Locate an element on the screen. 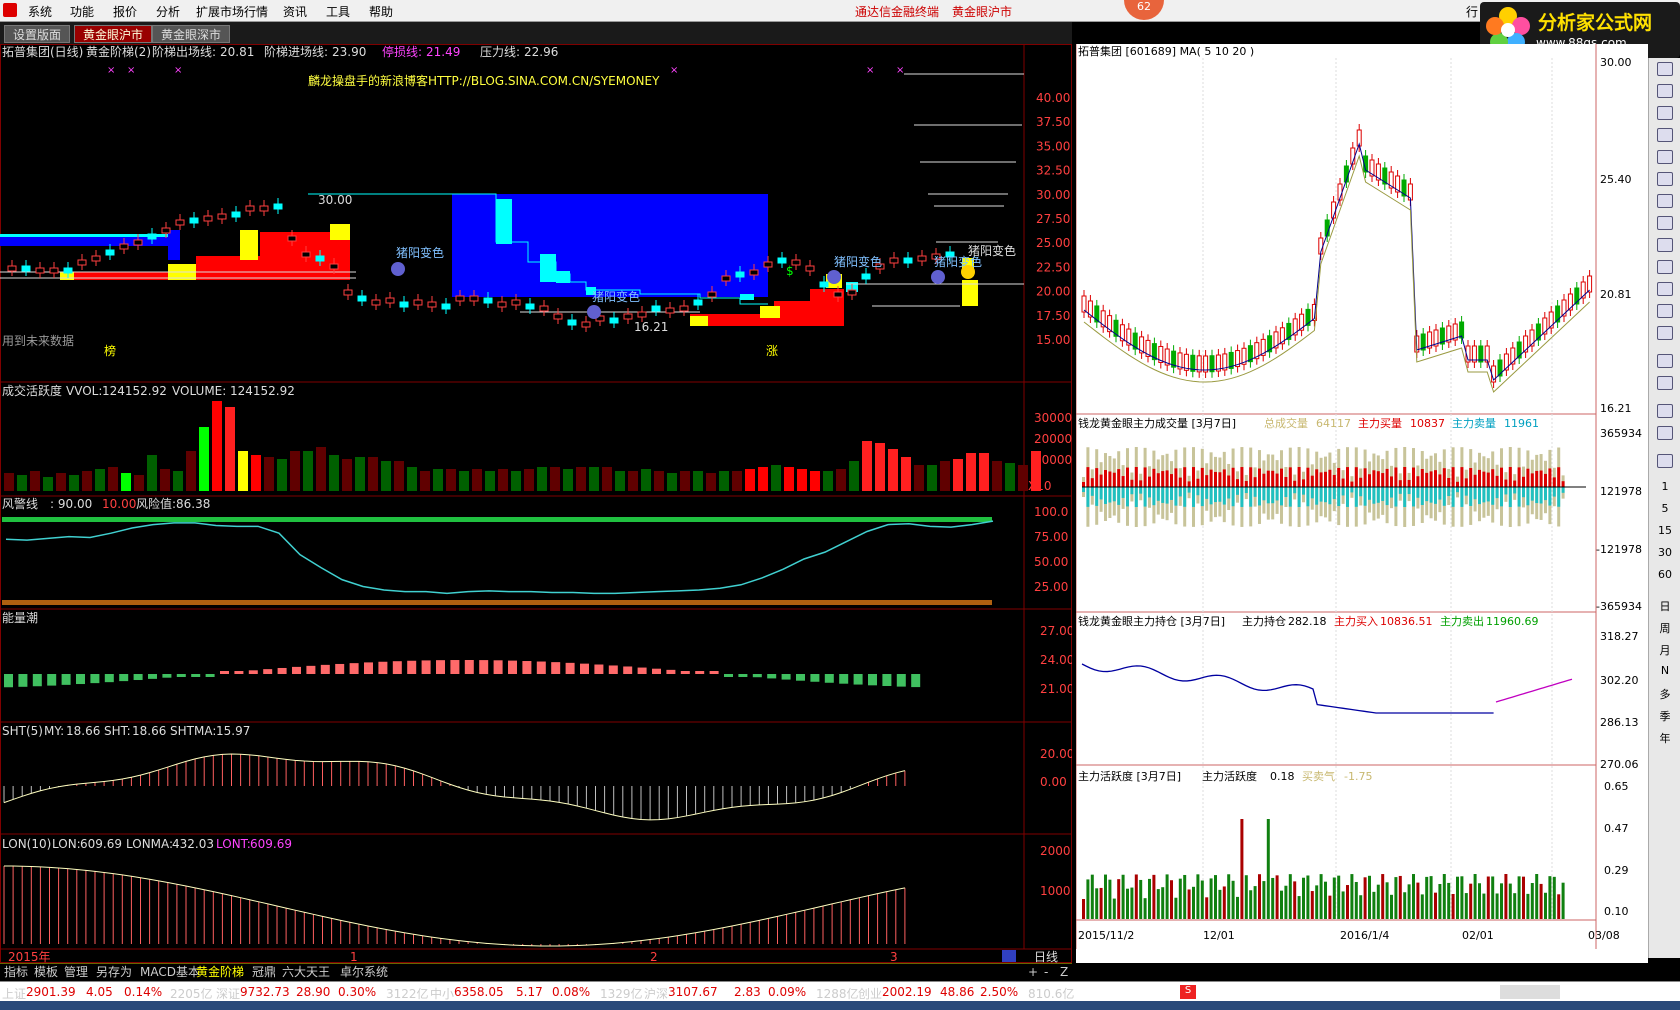 Image resolution: width=1680 pixels, height=1010 pixels. btab-guanding: 冠鼎 is located at coordinates (264, 972).